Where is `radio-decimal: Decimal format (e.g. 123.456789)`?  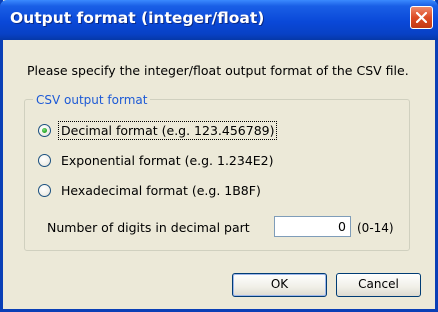
radio-decimal: Decimal format (e.g. 123.456789) is located at coordinates (158, 130).